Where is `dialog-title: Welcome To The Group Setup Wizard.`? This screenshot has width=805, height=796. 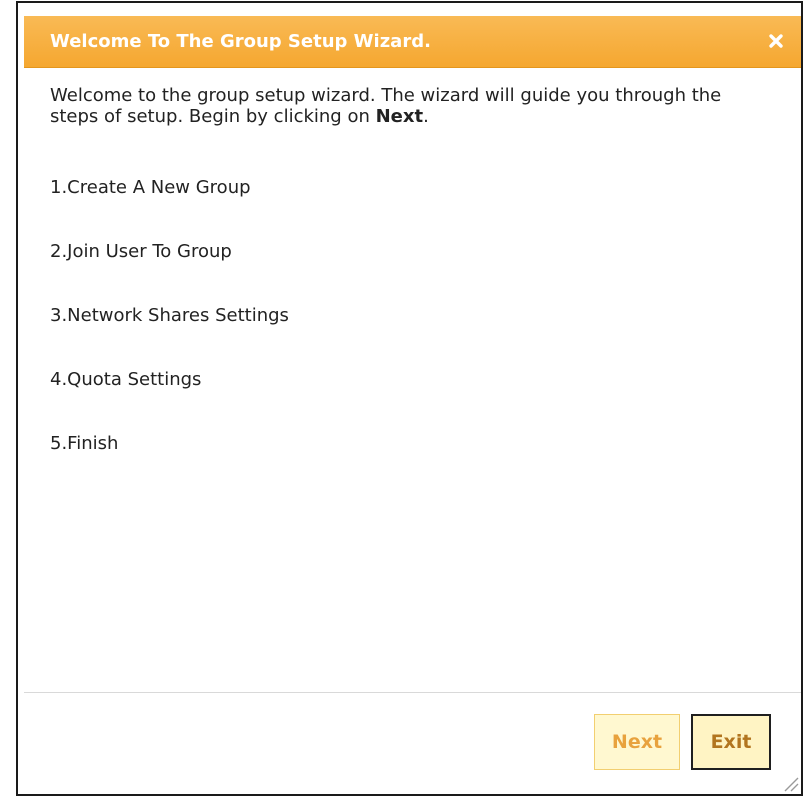 dialog-title: Welcome To The Group Setup Wizard. is located at coordinates (240, 41).